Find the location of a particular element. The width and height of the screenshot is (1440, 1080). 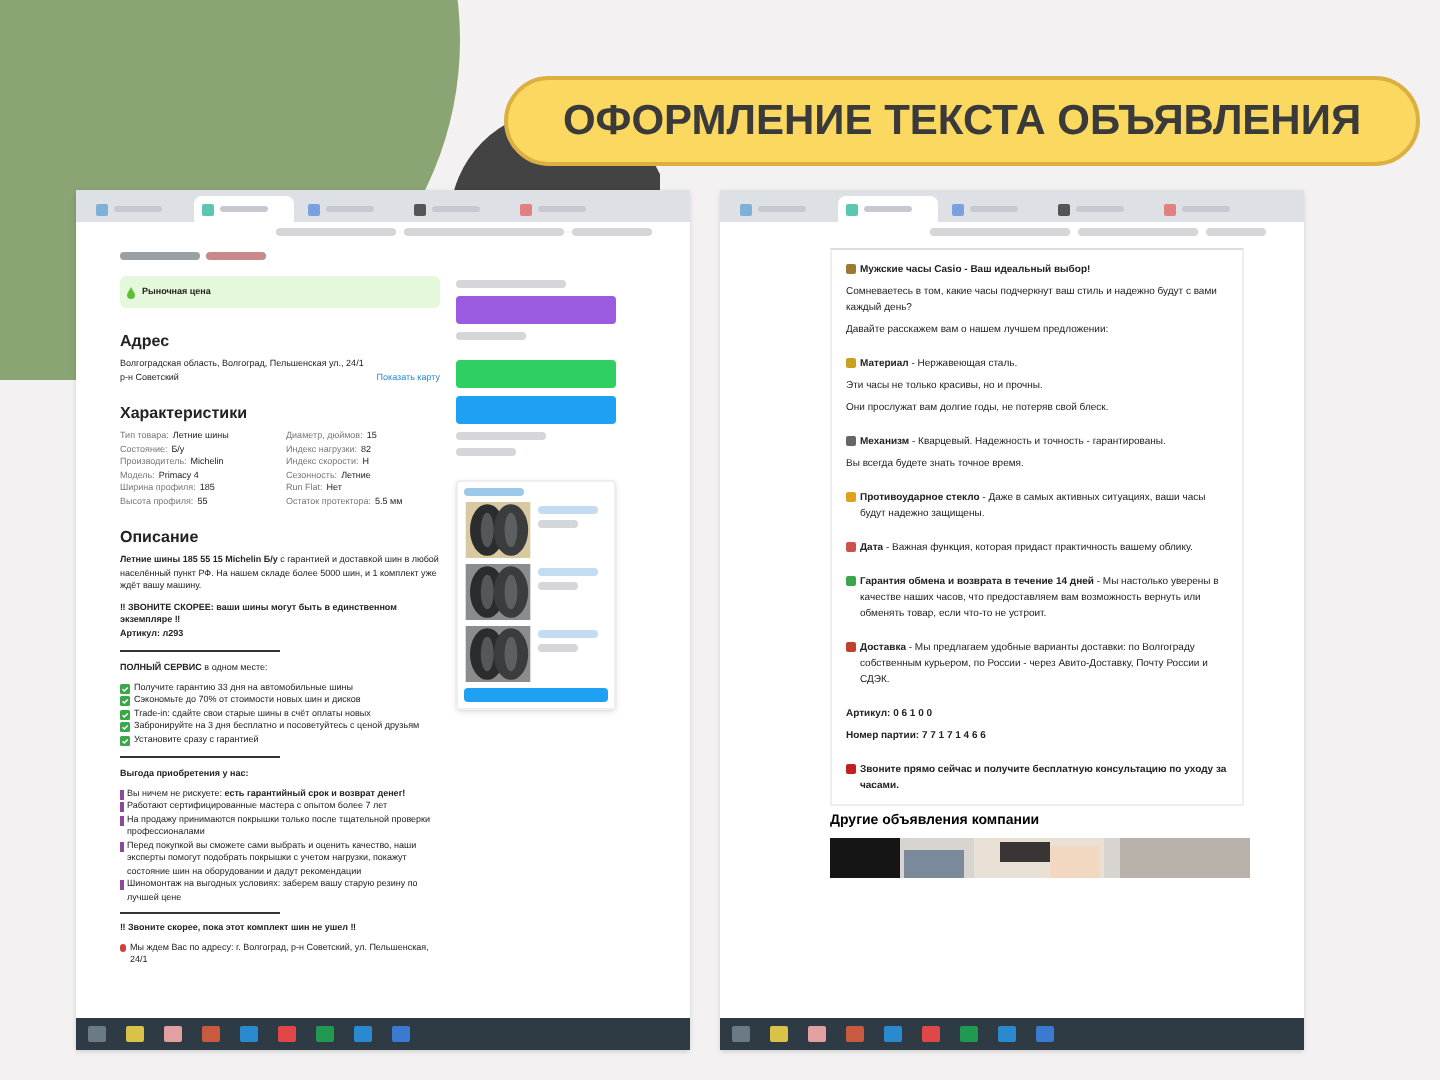

section-heading: Характеристики is located at coordinates (185, 414).